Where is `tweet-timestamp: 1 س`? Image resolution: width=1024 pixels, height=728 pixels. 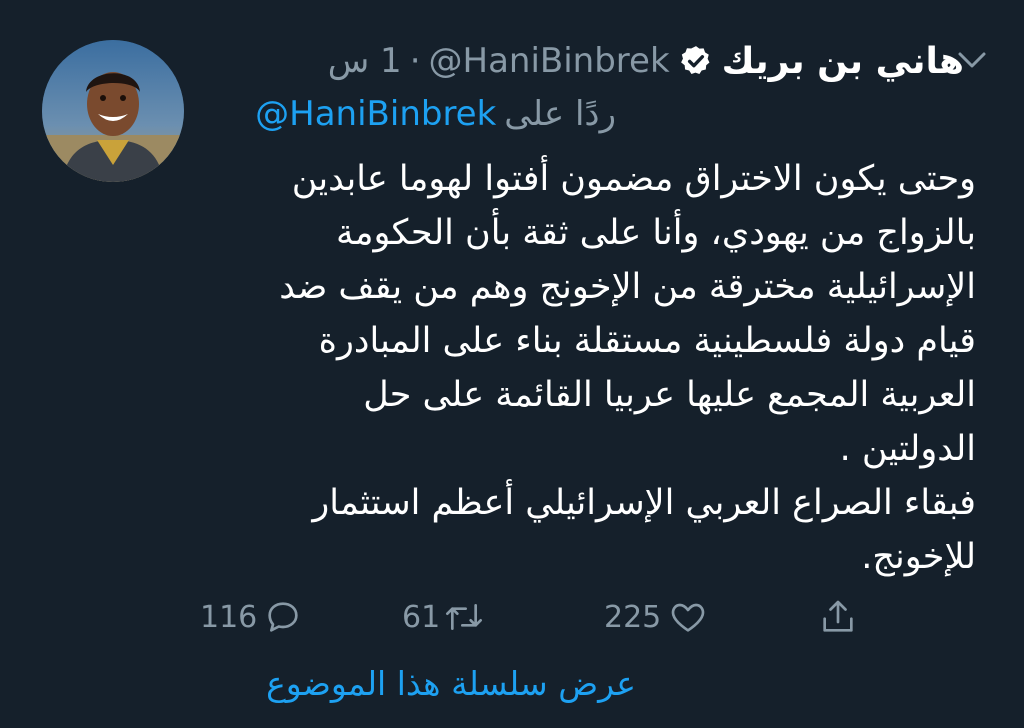
tweet-timestamp: 1 س is located at coordinates (365, 61).